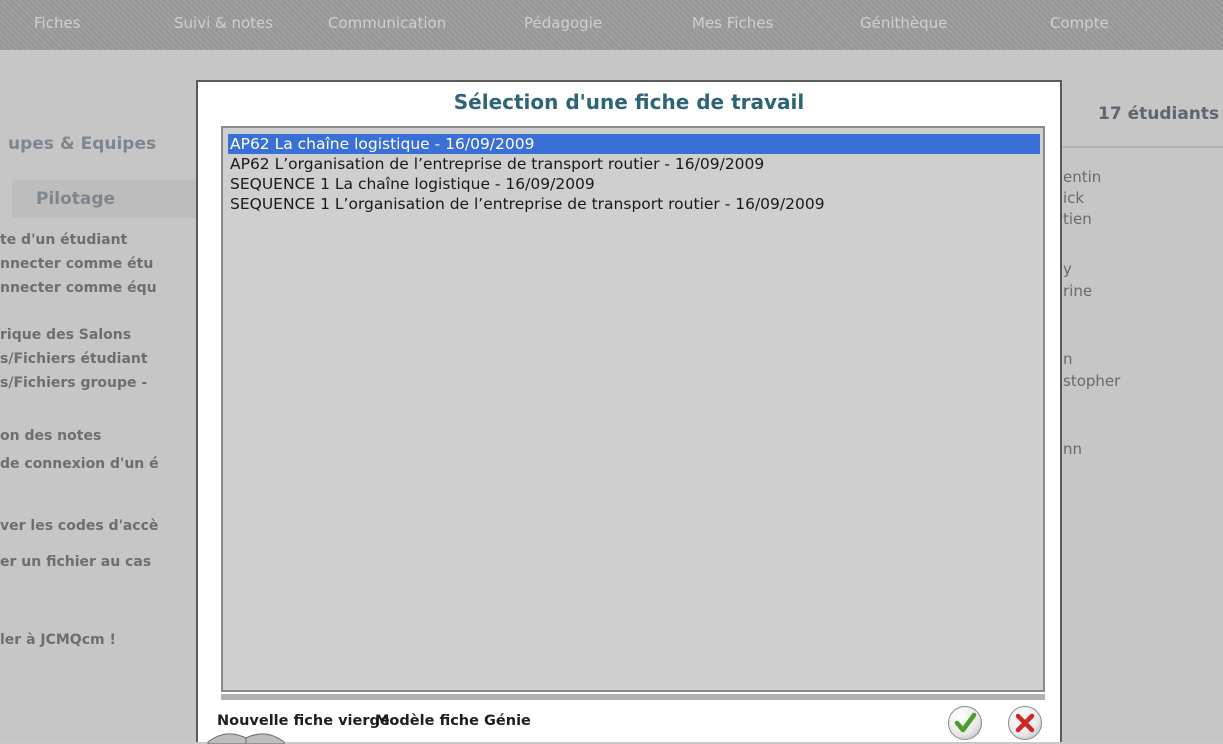 This screenshot has width=1223, height=744. I want to click on sidebar-link: te d'un étudiant, so click(63, 240).